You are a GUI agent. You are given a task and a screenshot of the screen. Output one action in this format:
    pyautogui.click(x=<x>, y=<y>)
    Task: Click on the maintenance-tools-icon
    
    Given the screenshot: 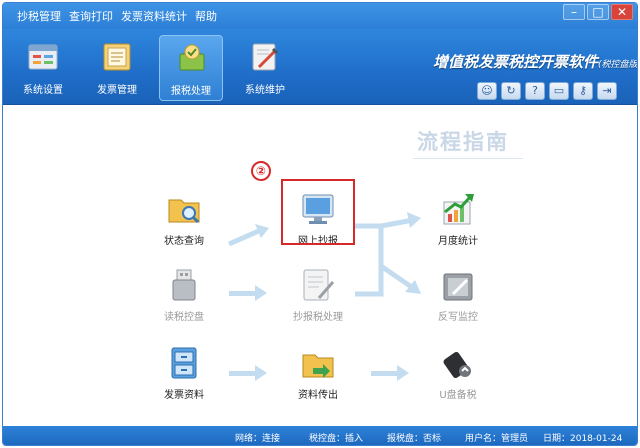 What is the action you would take?
    pyautogui.click(x=265, y=57)
    